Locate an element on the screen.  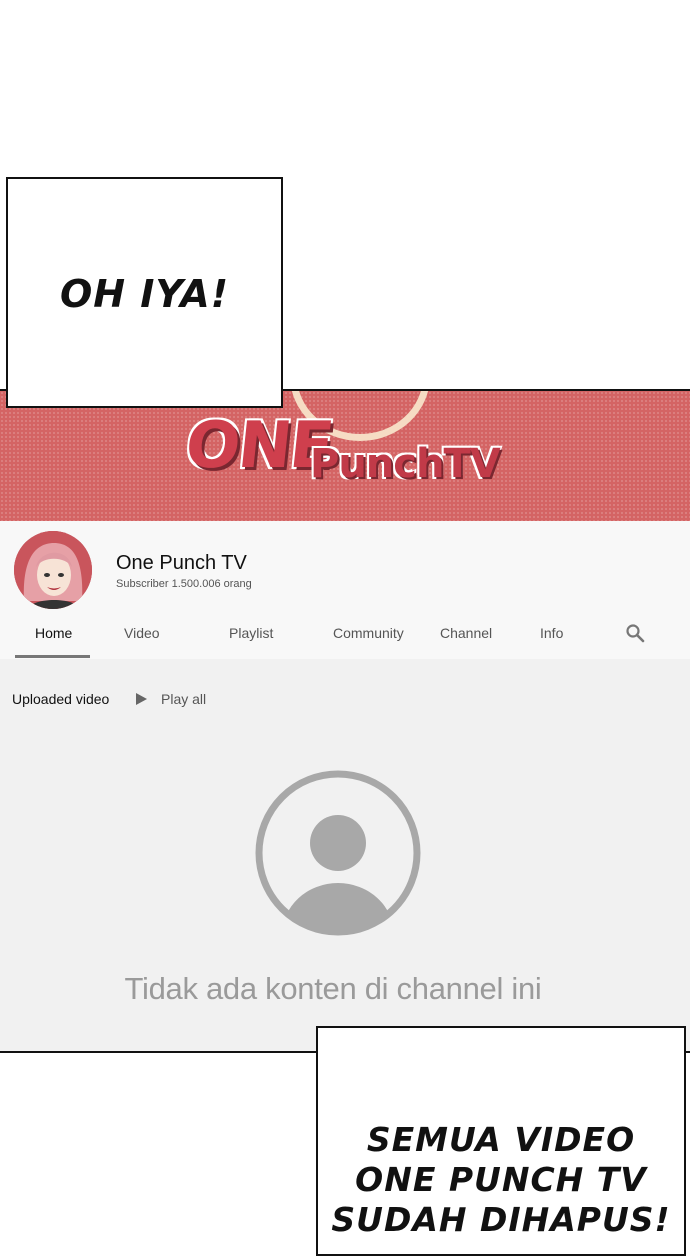
avatar-portrait-icon is located at coordinates (53, 570).